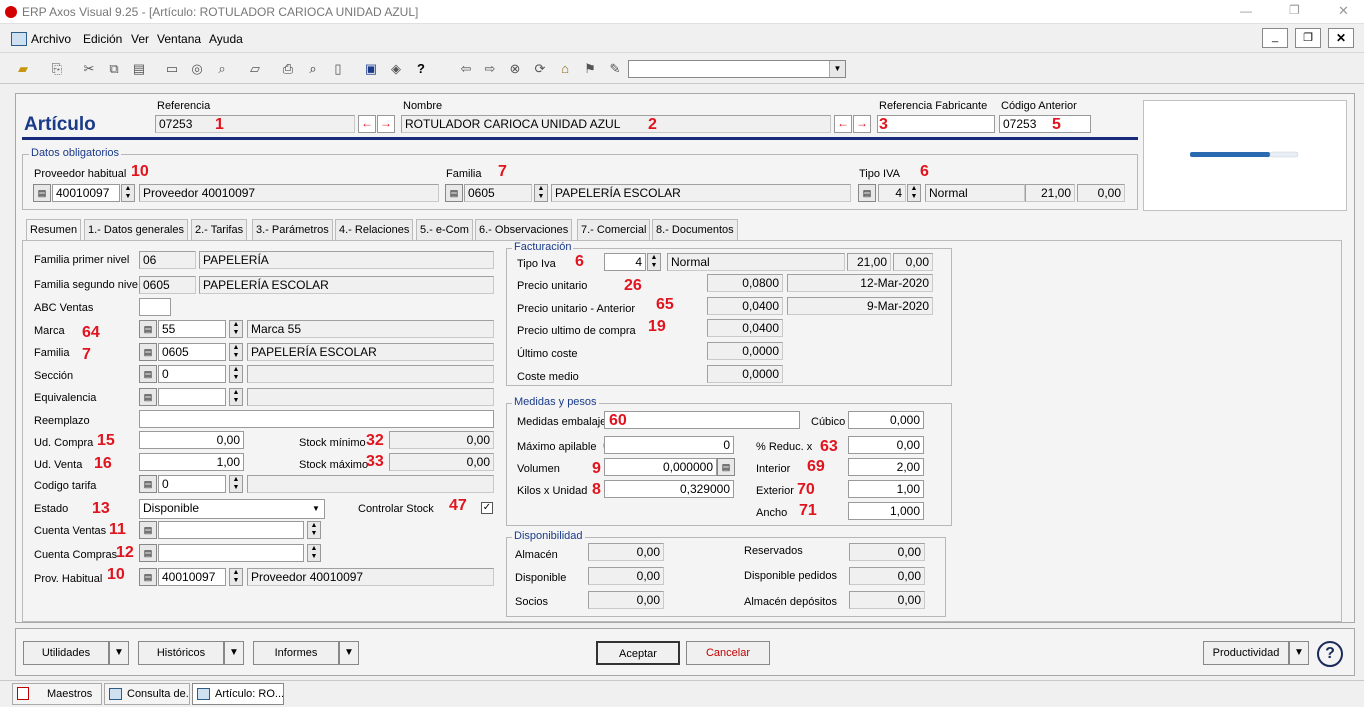 Image resolution: width=1364 pixels, height=707 pixels. Describe the element at coordinates (421, 69) in the screenshot. I see `help-icon: ?` at that location.